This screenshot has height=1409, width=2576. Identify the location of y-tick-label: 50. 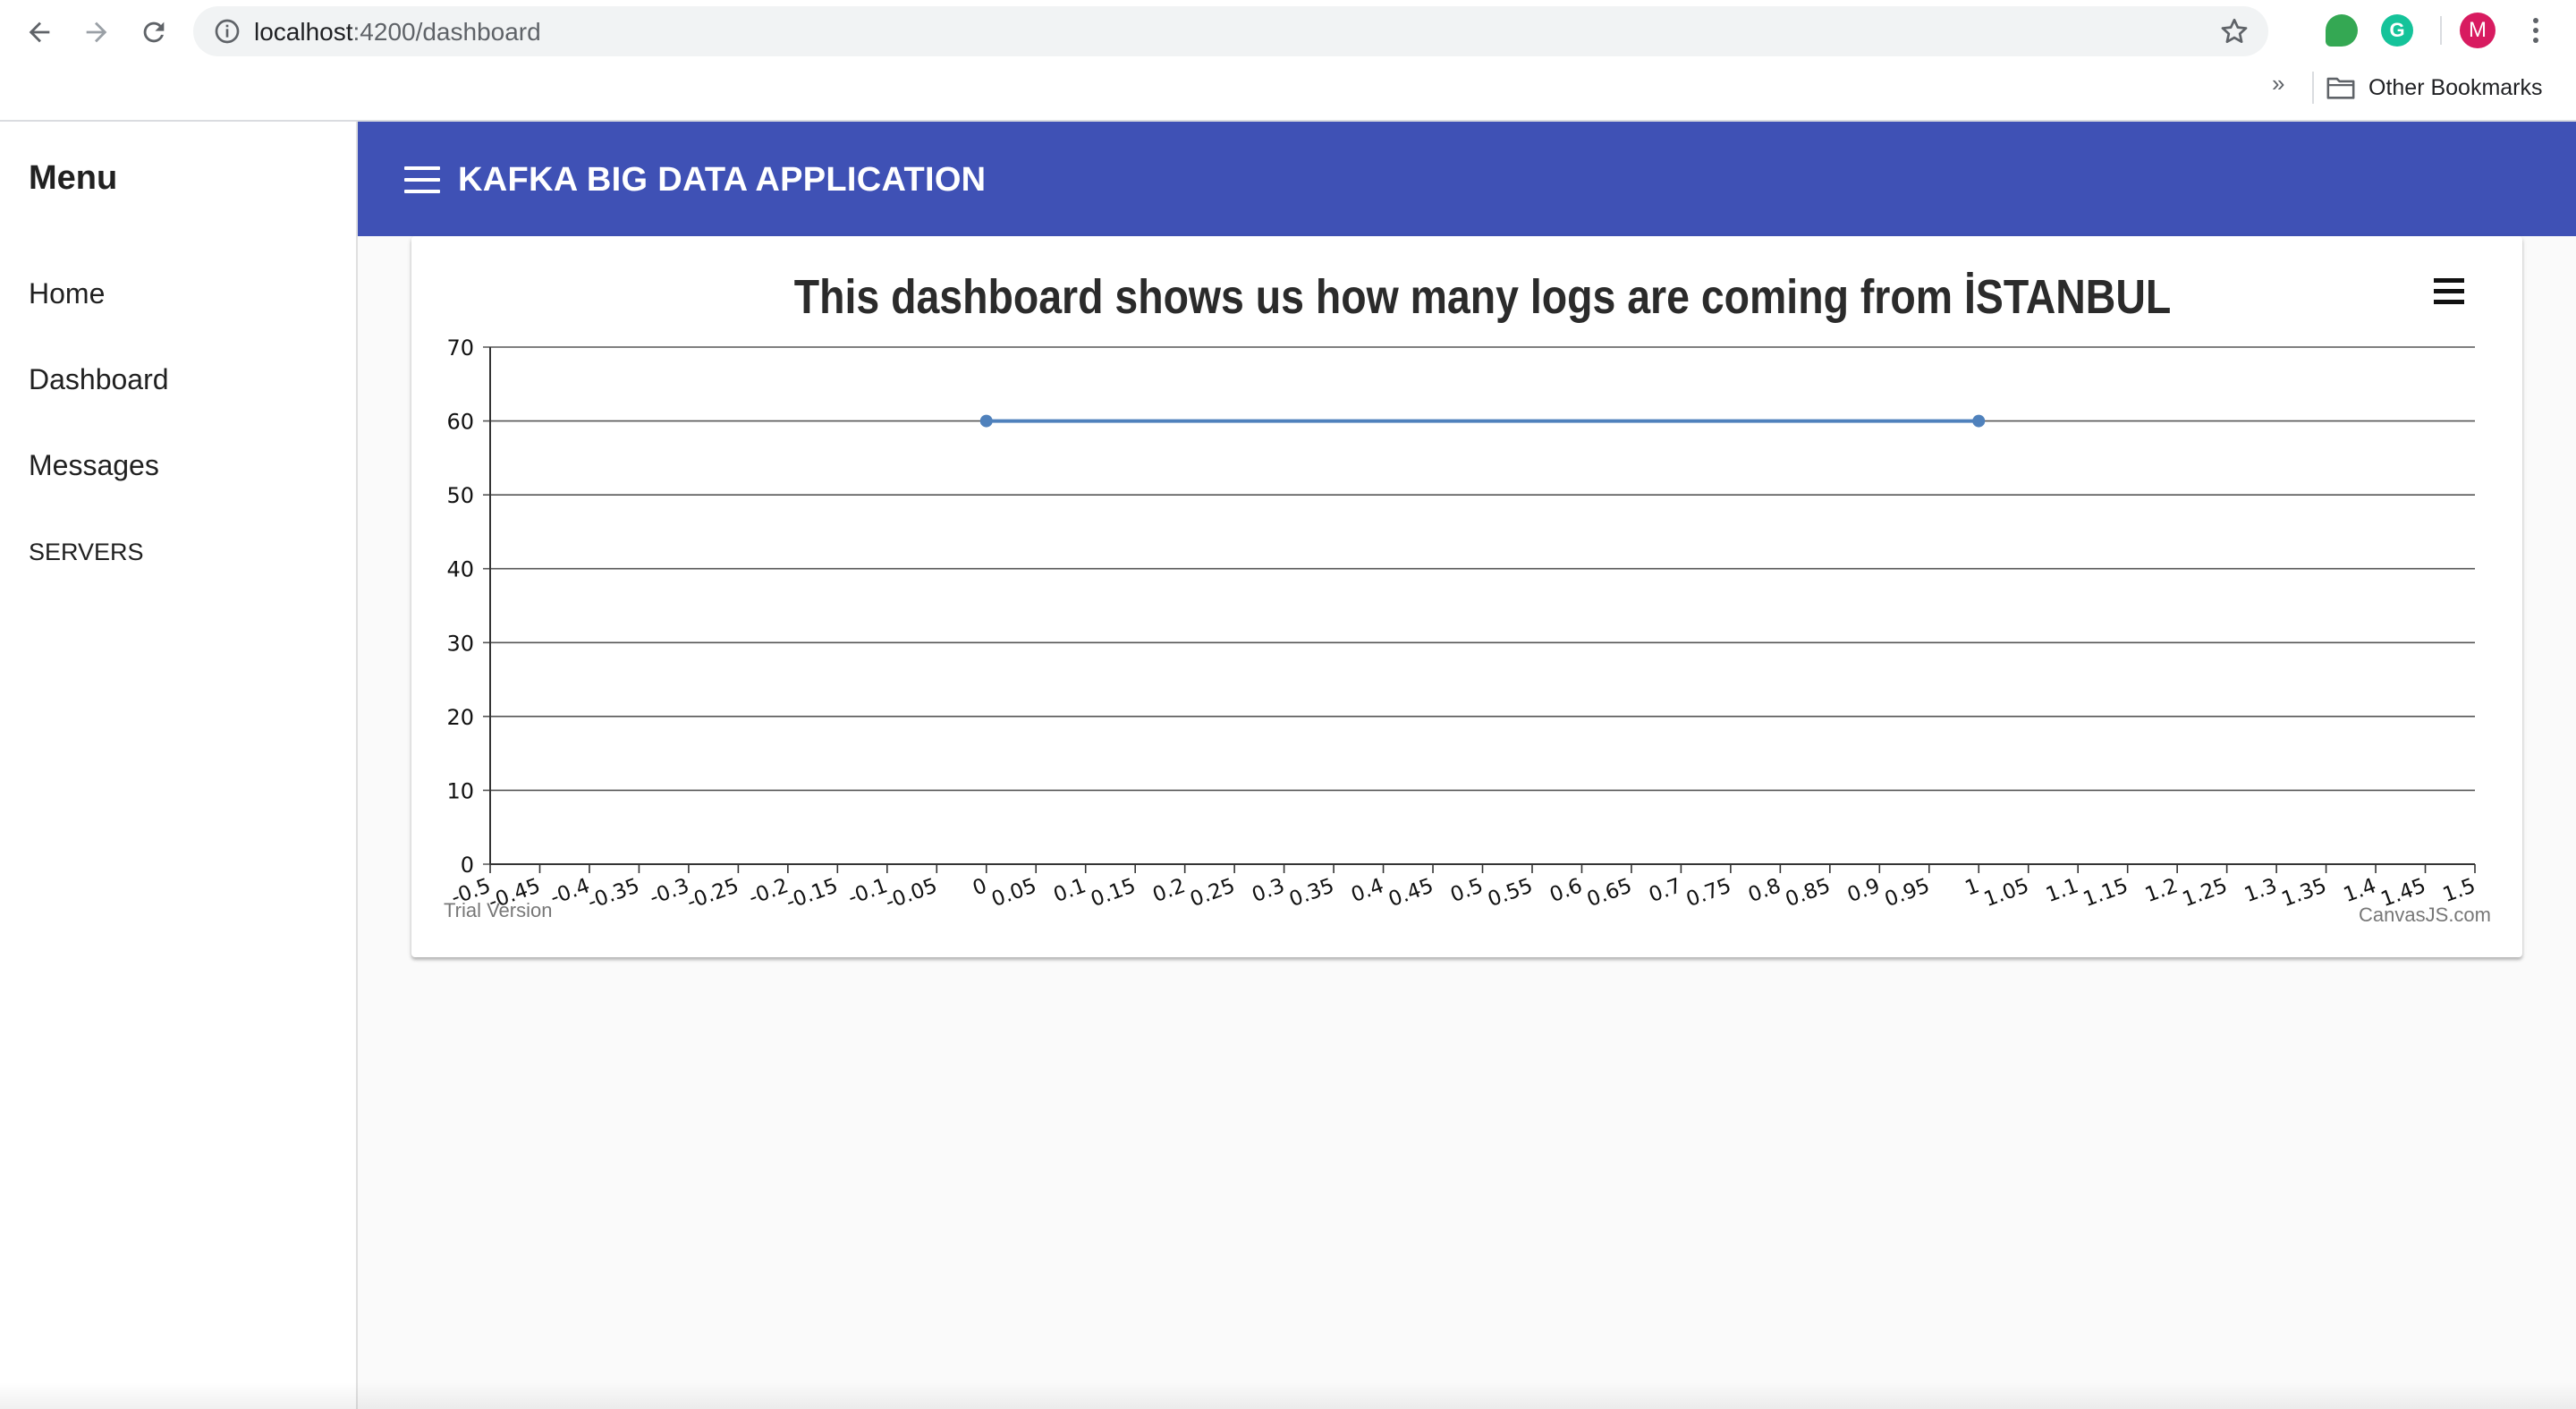
(460, 496).